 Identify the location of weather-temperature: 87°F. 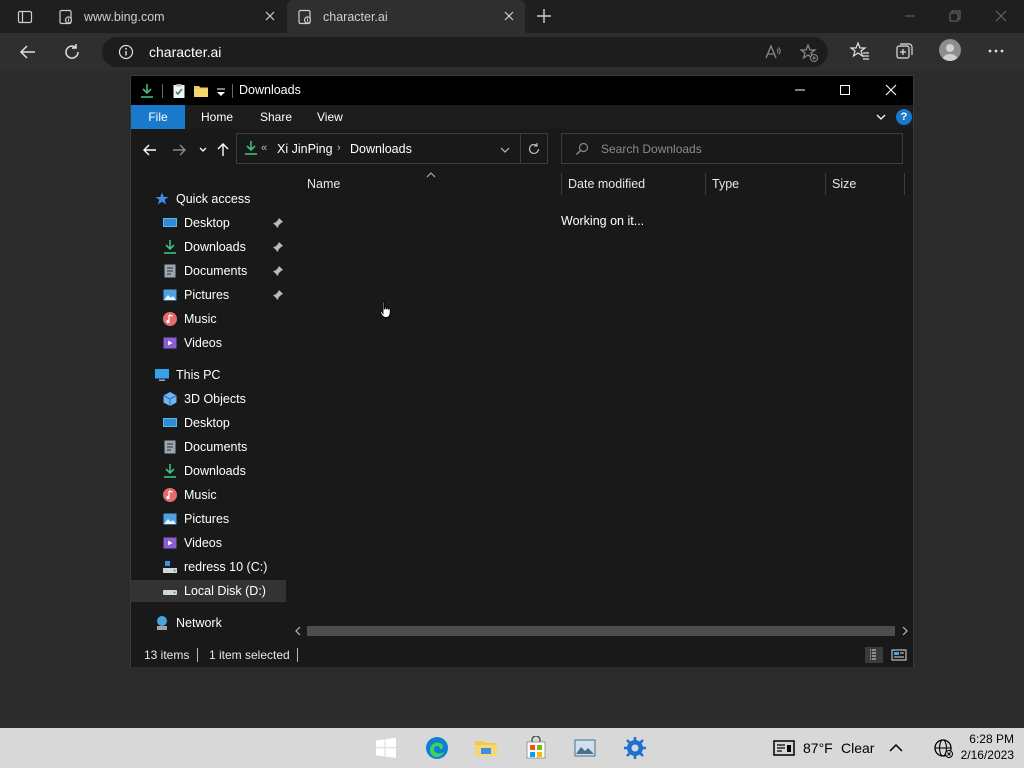
(818, 748).